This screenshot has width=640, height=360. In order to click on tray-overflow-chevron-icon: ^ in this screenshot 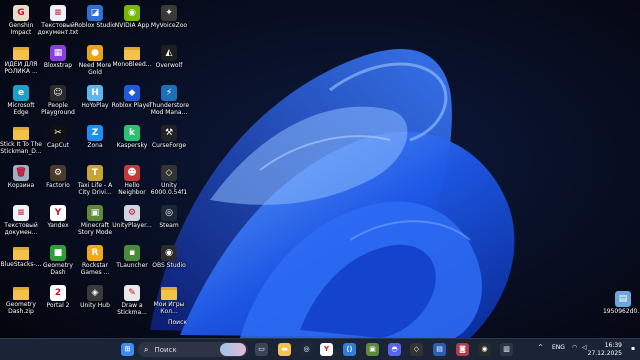, I will do `click(540, 347)`.